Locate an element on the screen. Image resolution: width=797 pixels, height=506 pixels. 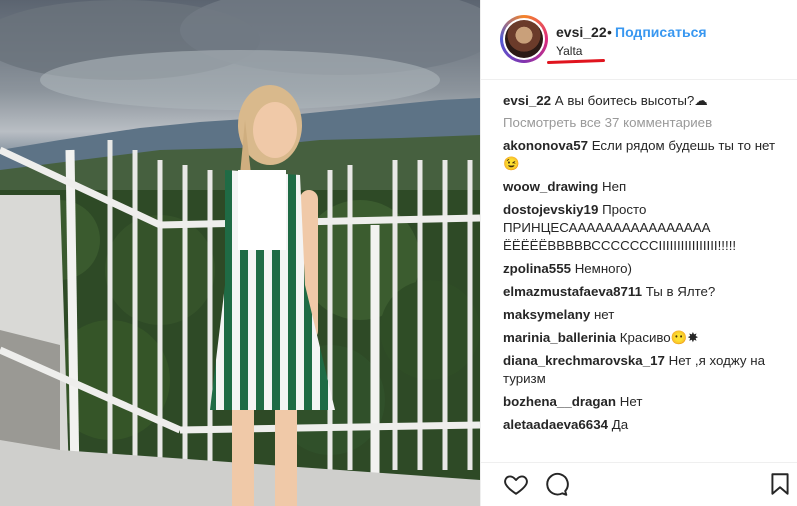
comment-username: diana_krechmarovska_17 is located at coordinates (584, 360).